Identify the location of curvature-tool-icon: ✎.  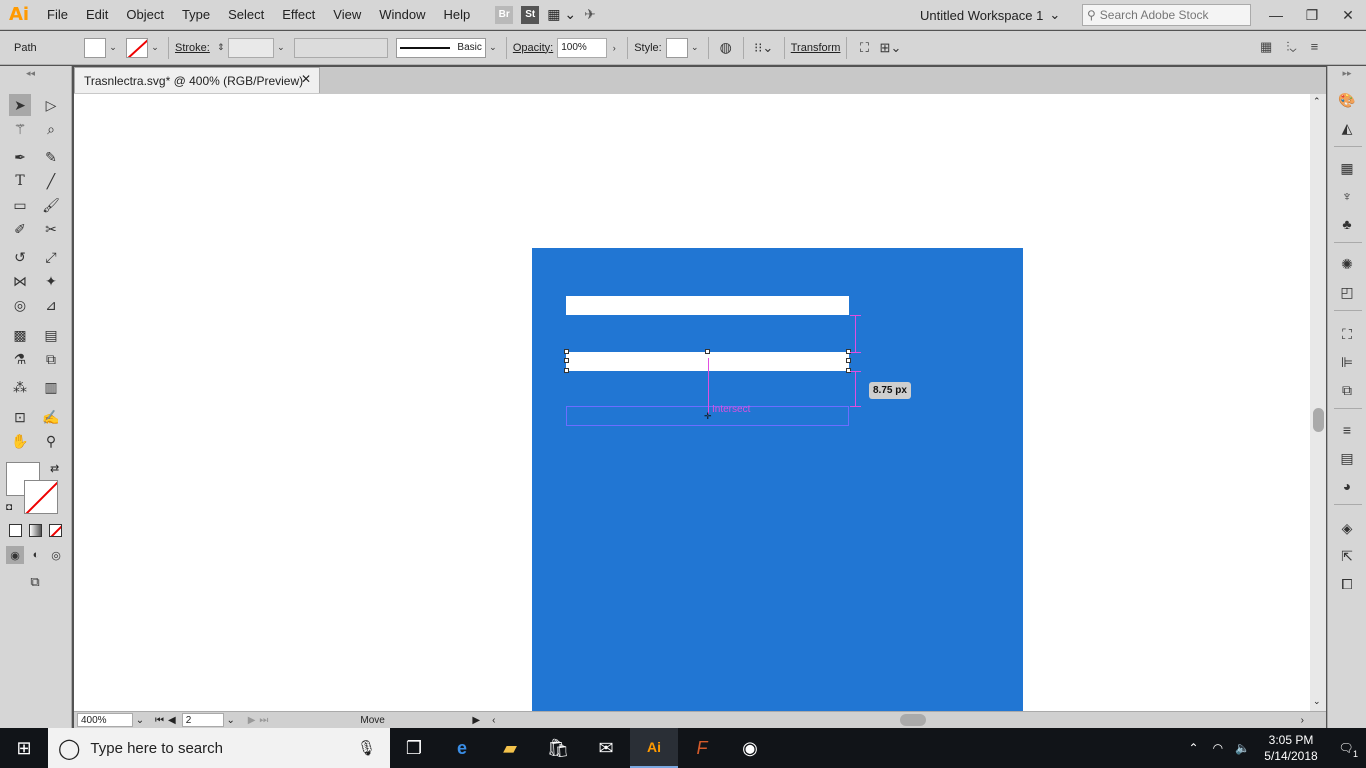
(51, 157).